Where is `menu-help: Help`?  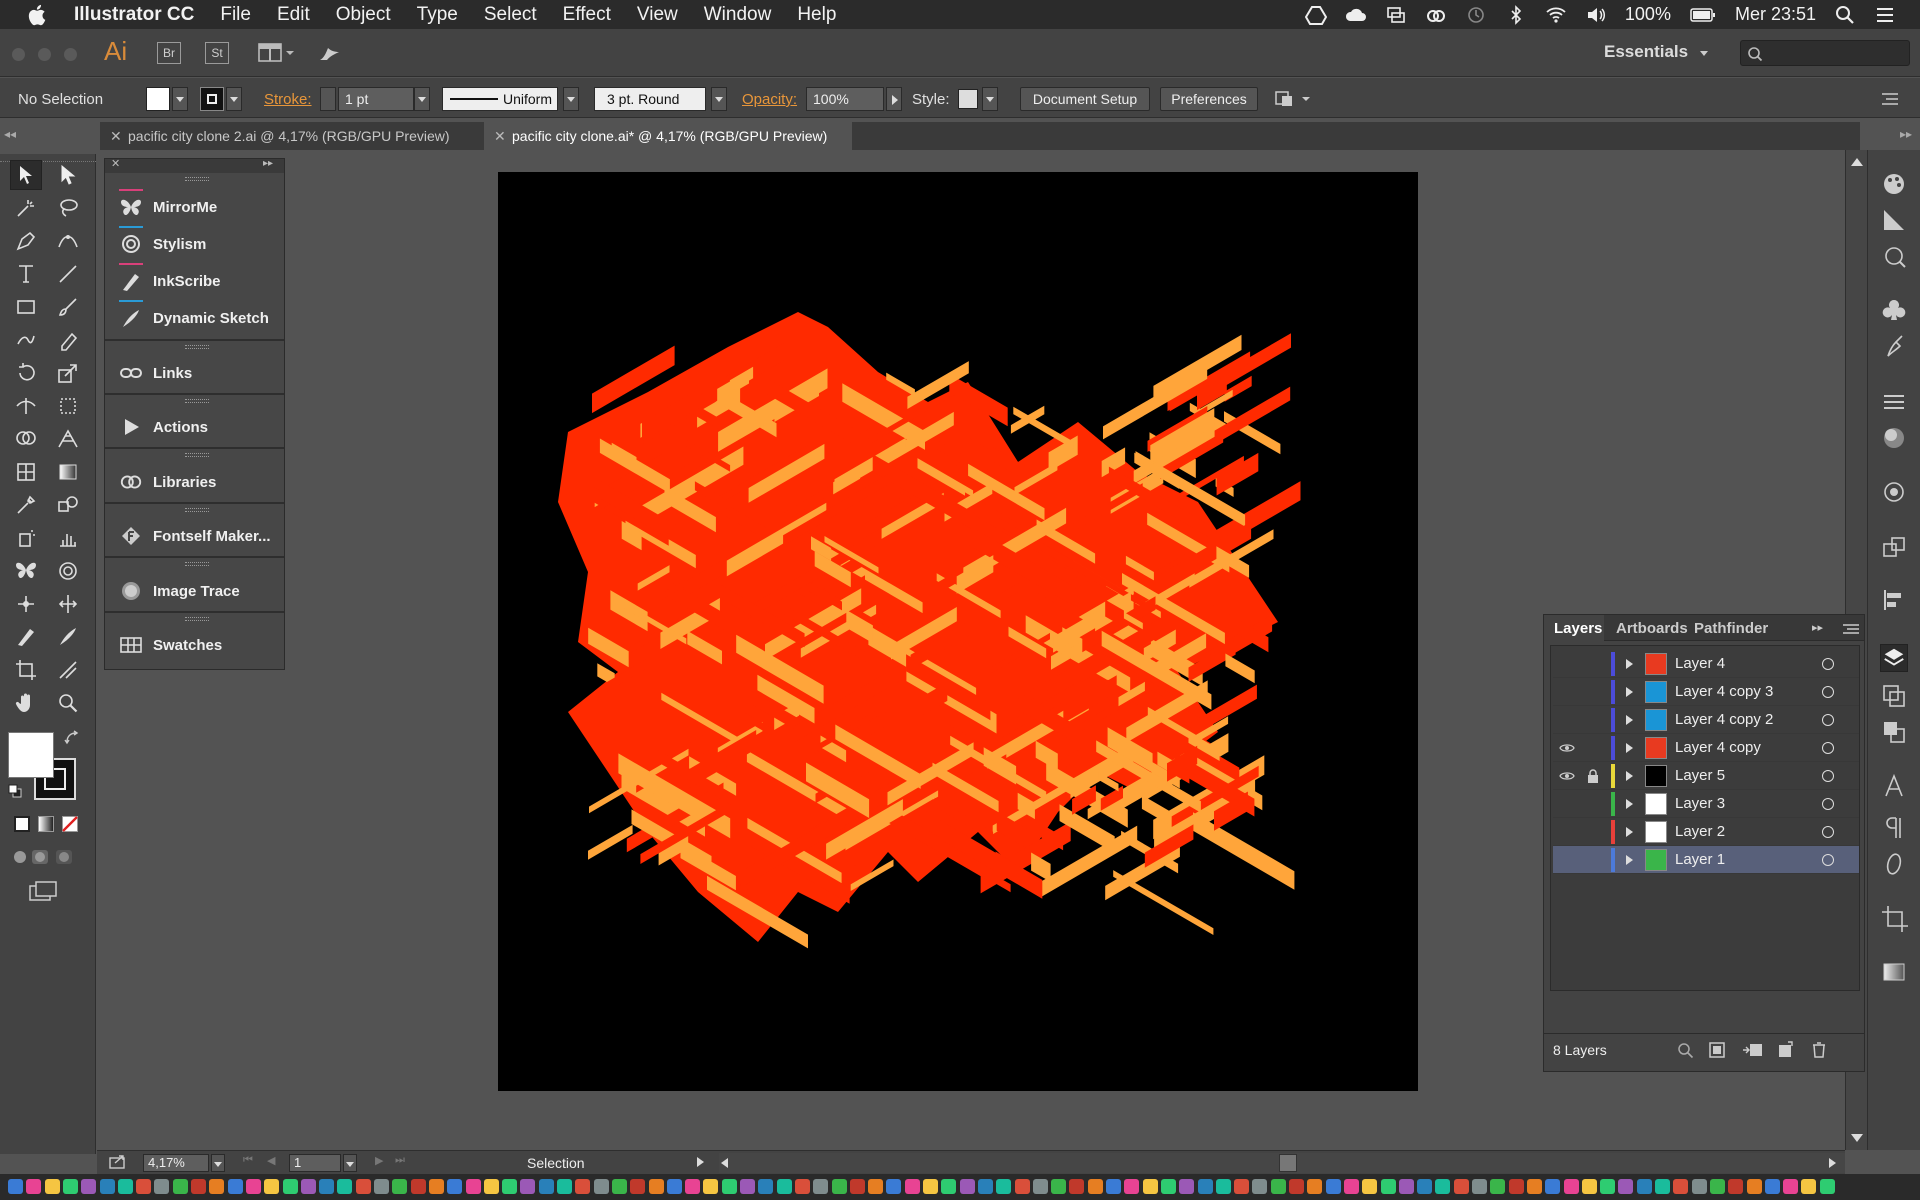
menu-help: Help is located at coordinates (816, 15).